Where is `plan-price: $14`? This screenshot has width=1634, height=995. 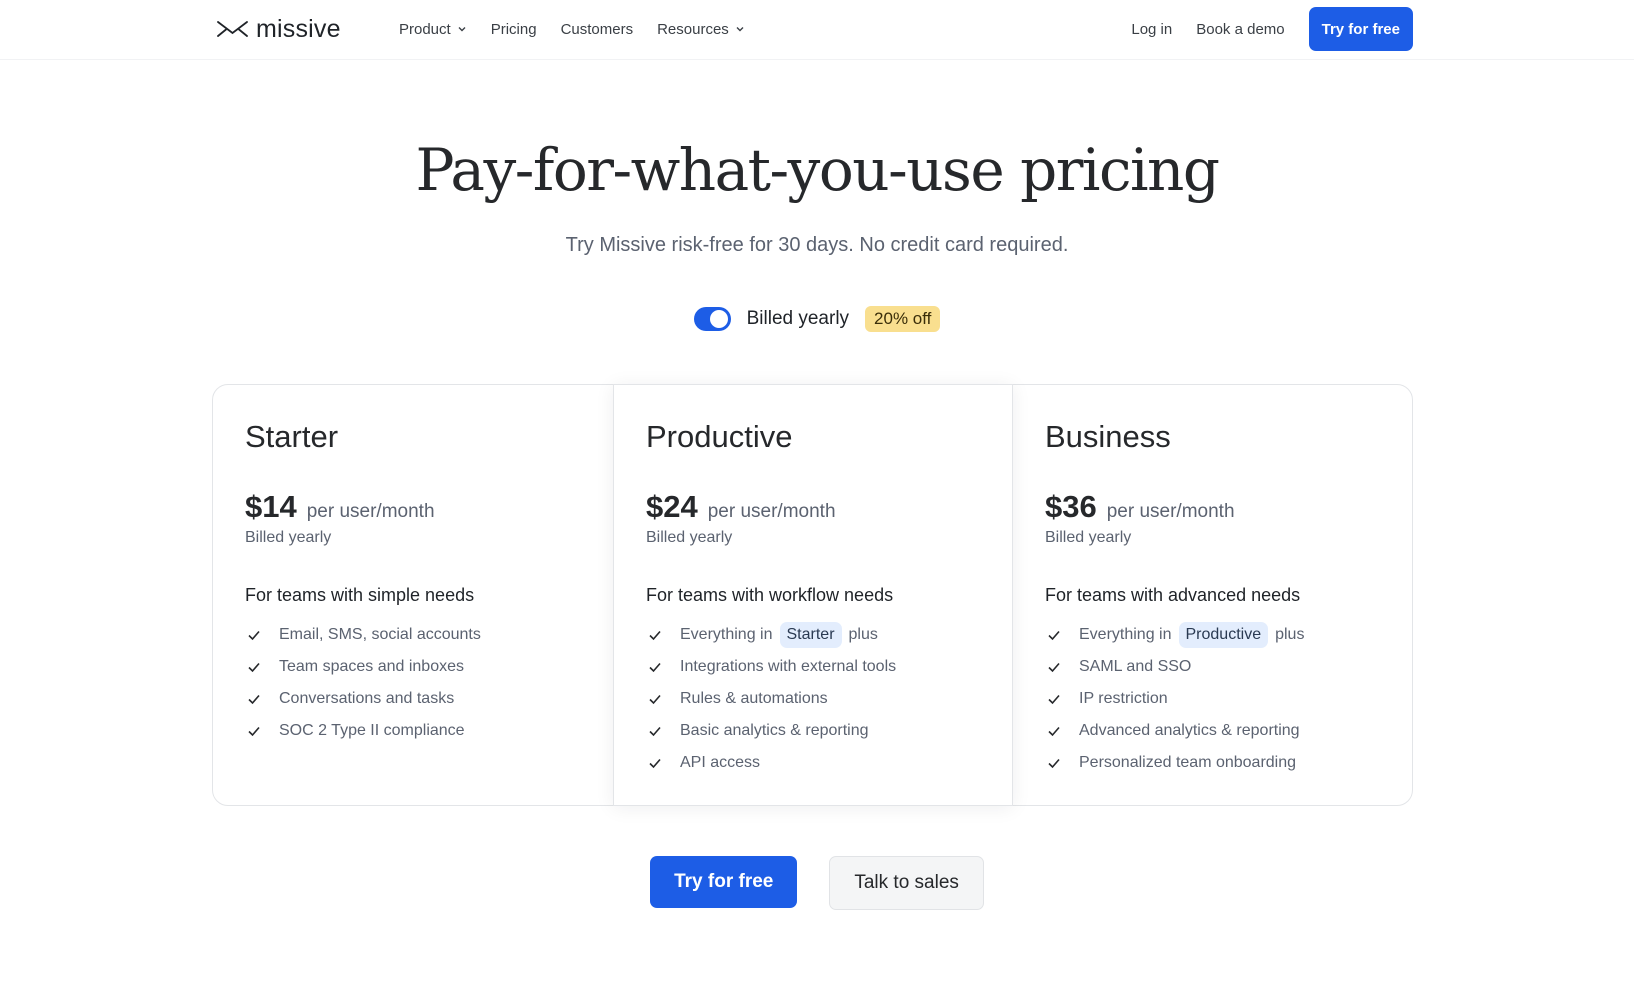
plan-price: $14 is located at coordinates (271, 506).